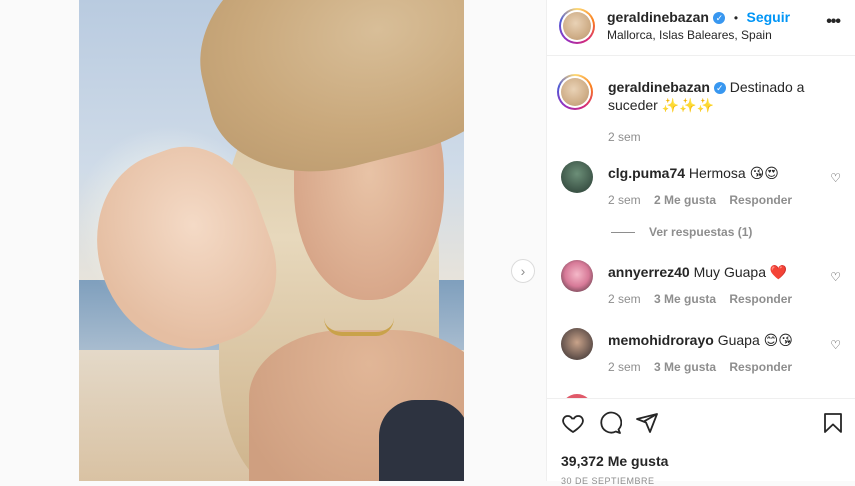 The height and width of the screenshot is (486, 855). Describe the element at coordinates (833, 22) in the screenshot. I see `more-icon: •••` at that location.